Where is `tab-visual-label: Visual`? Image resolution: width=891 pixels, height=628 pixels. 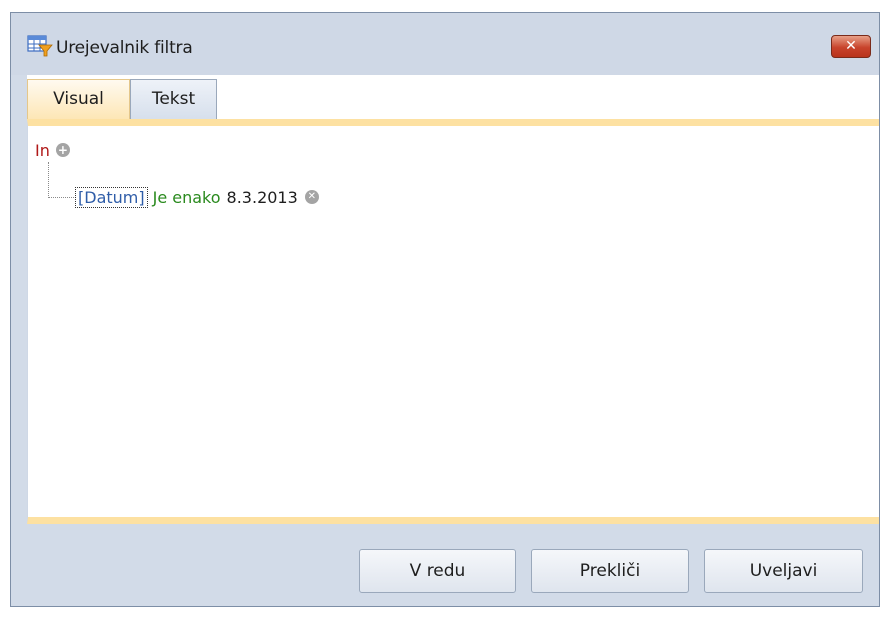
tab-visual-label: Visual is located at coordinates (78, 99).